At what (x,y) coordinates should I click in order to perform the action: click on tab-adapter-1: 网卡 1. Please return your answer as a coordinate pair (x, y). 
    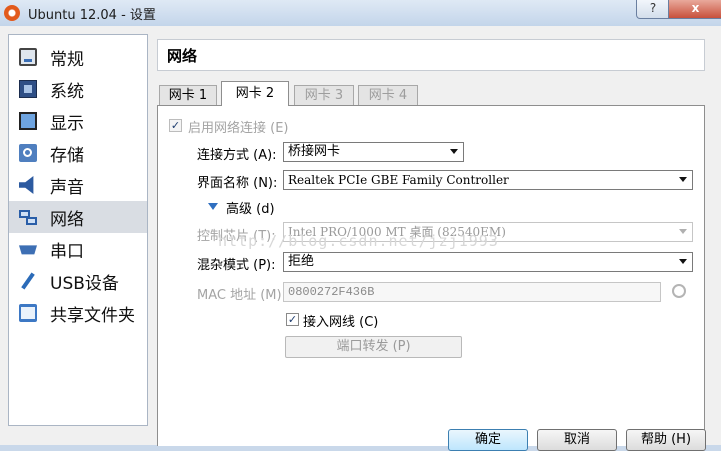
    Looking at the image, I should click on (188, 95).